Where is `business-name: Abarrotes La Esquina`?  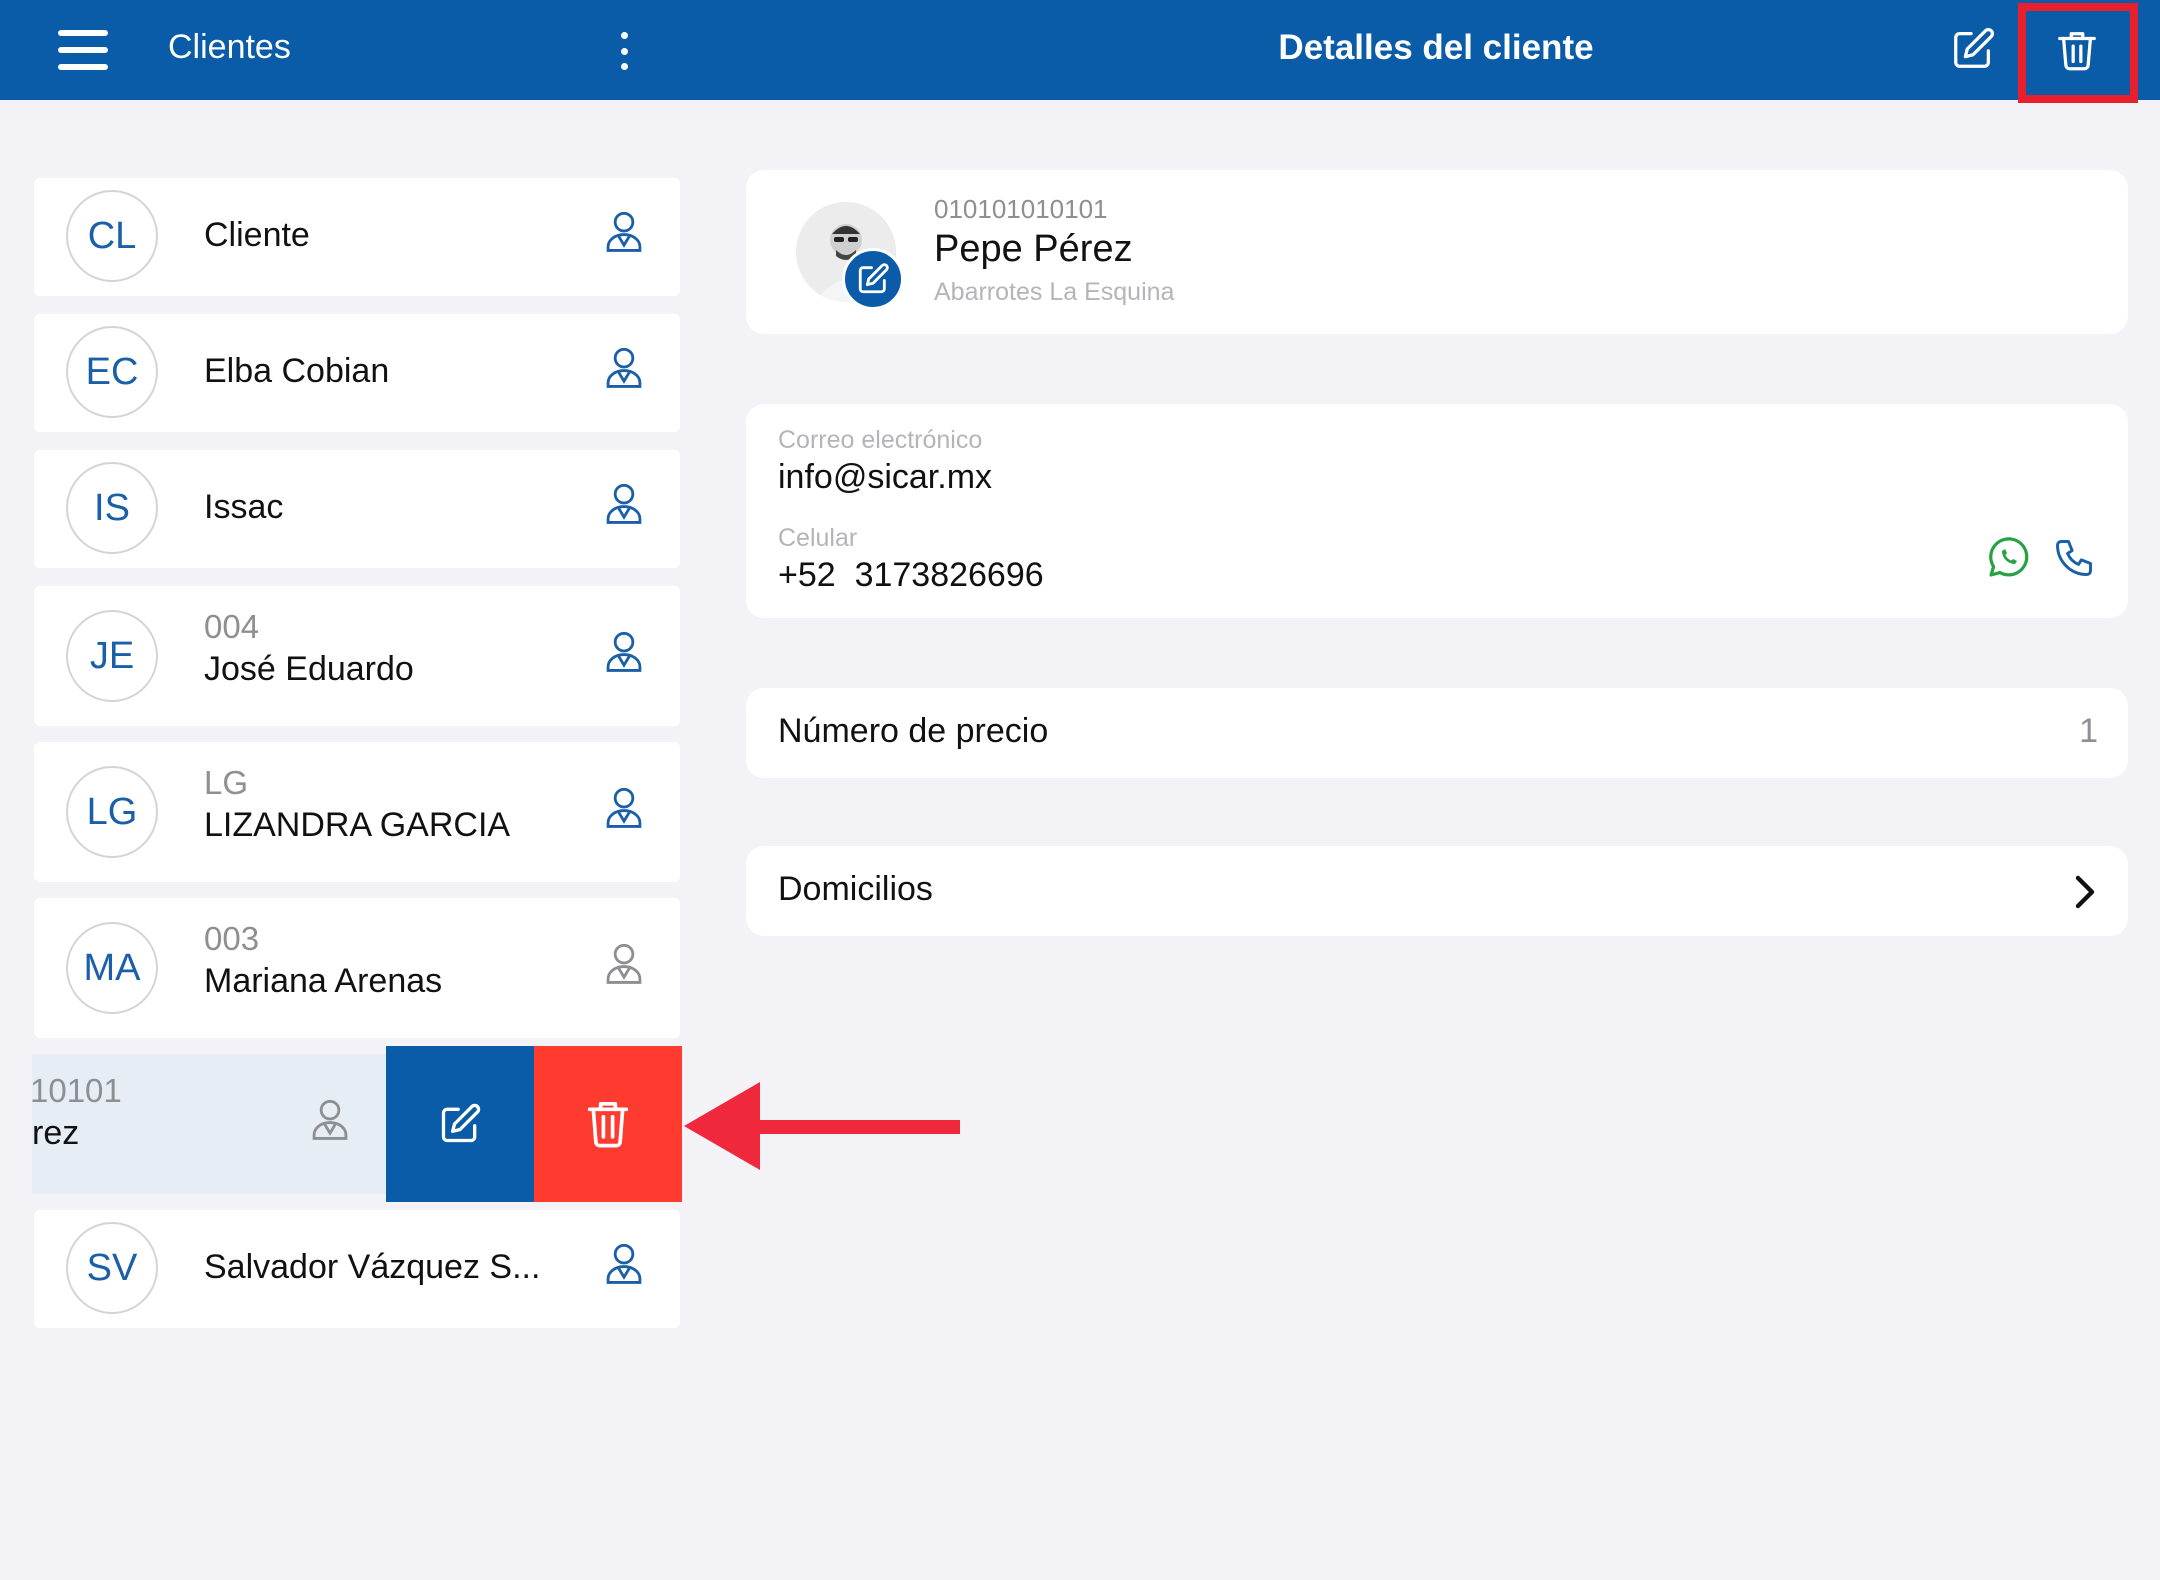 business-name: Abarrotes La Esquina is located at coordinates (1054, 292).